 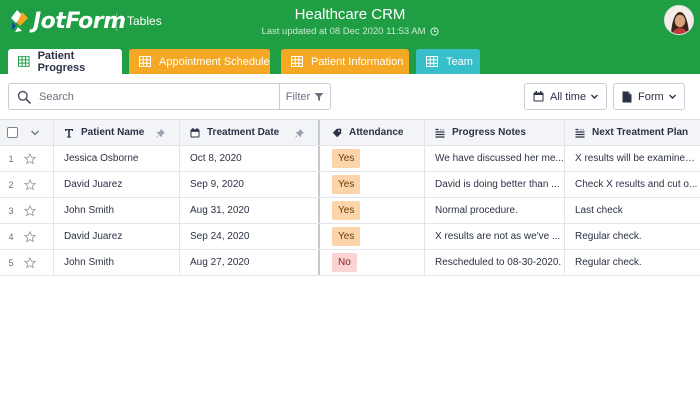 I want to click on cell-treatment-date: Aug 31, 2020, so click(x=250, y=210).